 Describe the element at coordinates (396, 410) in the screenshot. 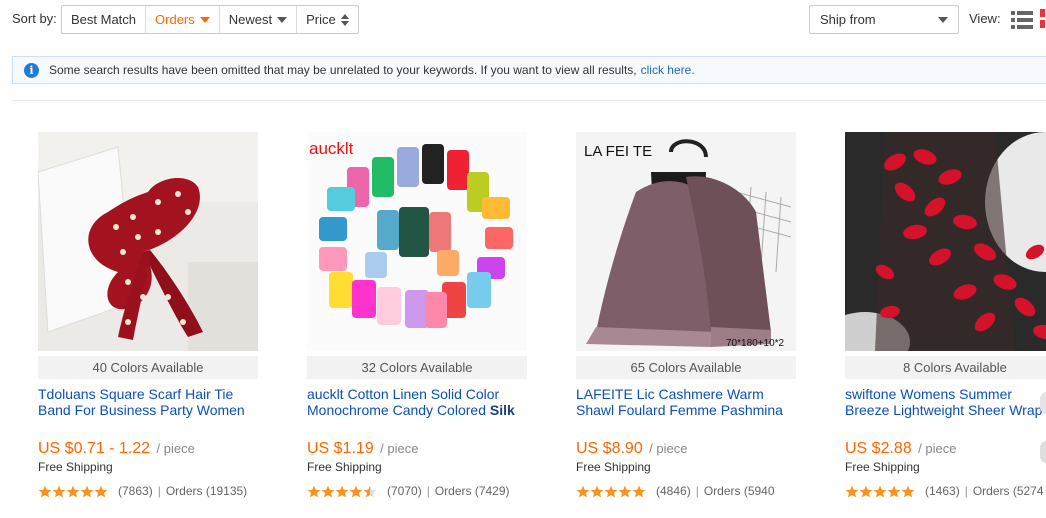

I see `product-title-line2-text: Monochrome Candy Colored` at that location.